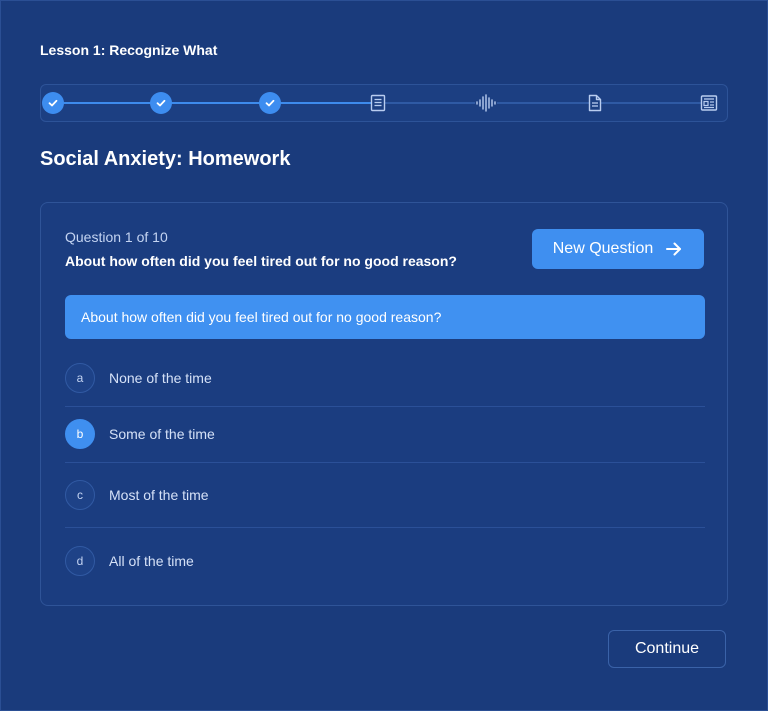 The image size is (768, 711). What do you see at coordinates (80, 561) in the screenshot?
I see `option-d-key: d` at bounding box center [80, 561].